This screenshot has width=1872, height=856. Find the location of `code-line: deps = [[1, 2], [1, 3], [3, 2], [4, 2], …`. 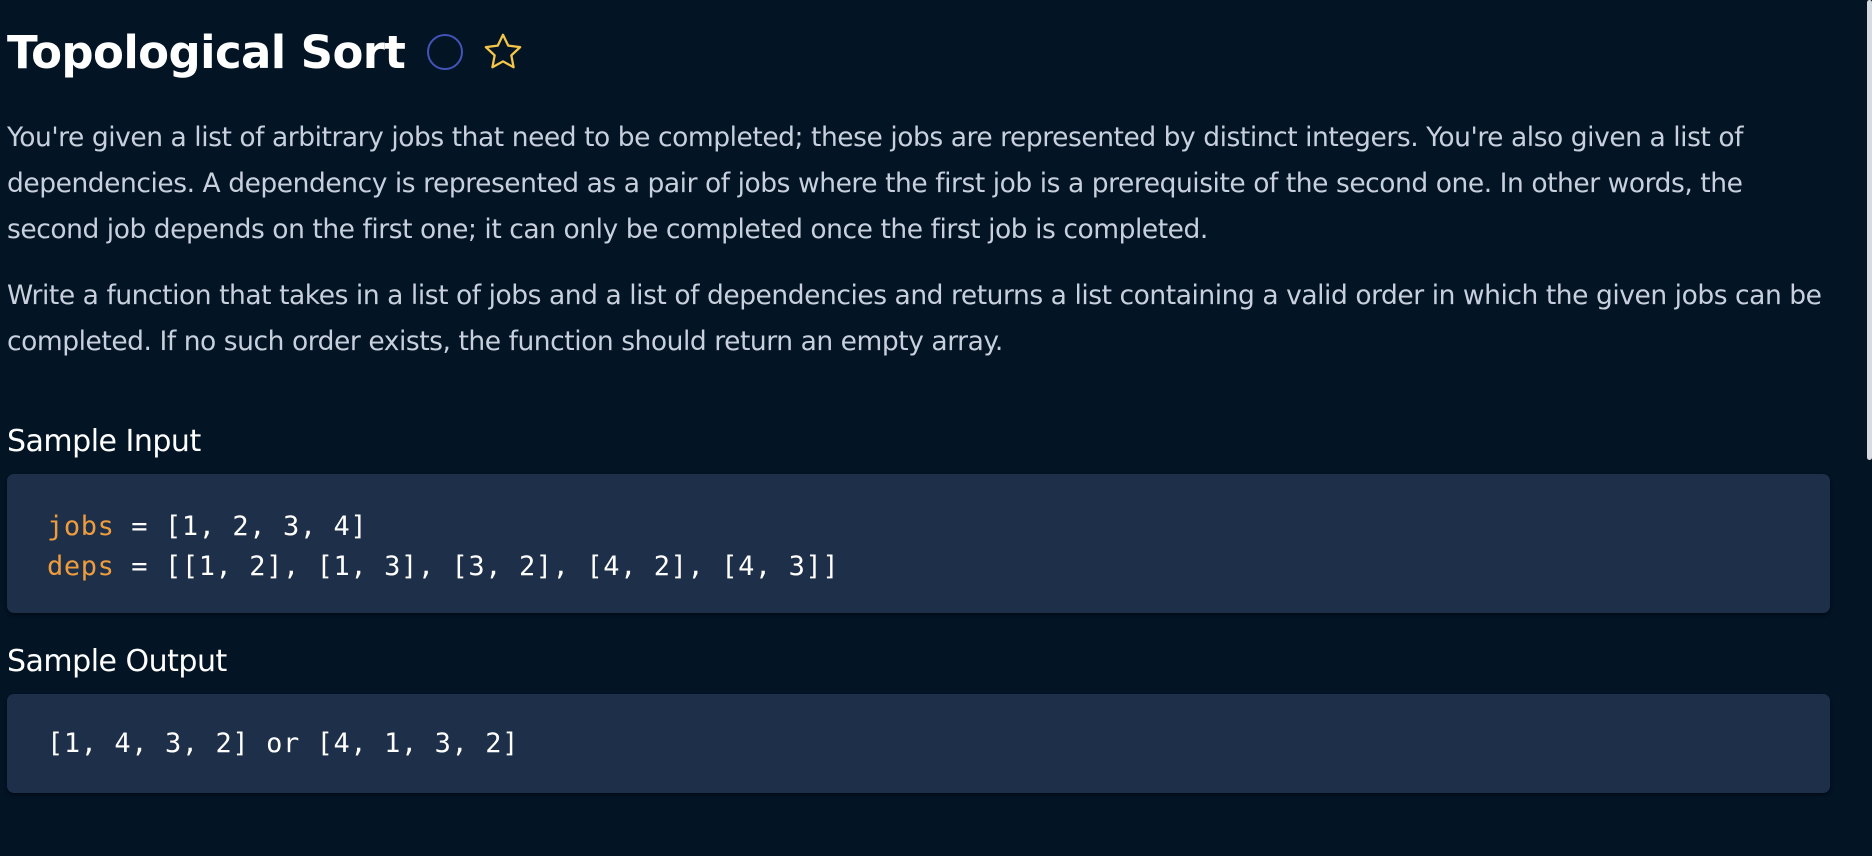

code-line: deps = [[1, 2], [1, 3], [3, 2], [4, 2], … is located at coordinates (938, 567).